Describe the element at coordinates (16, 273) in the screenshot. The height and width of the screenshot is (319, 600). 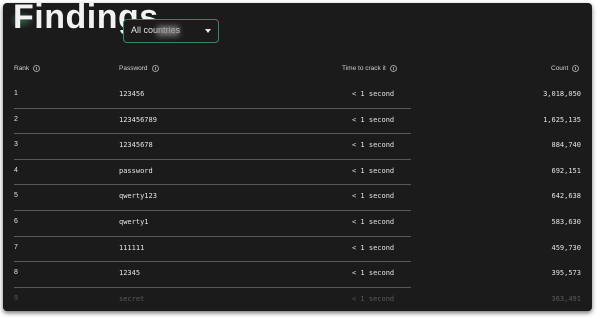
I see `rank-cell: 8` at that location.